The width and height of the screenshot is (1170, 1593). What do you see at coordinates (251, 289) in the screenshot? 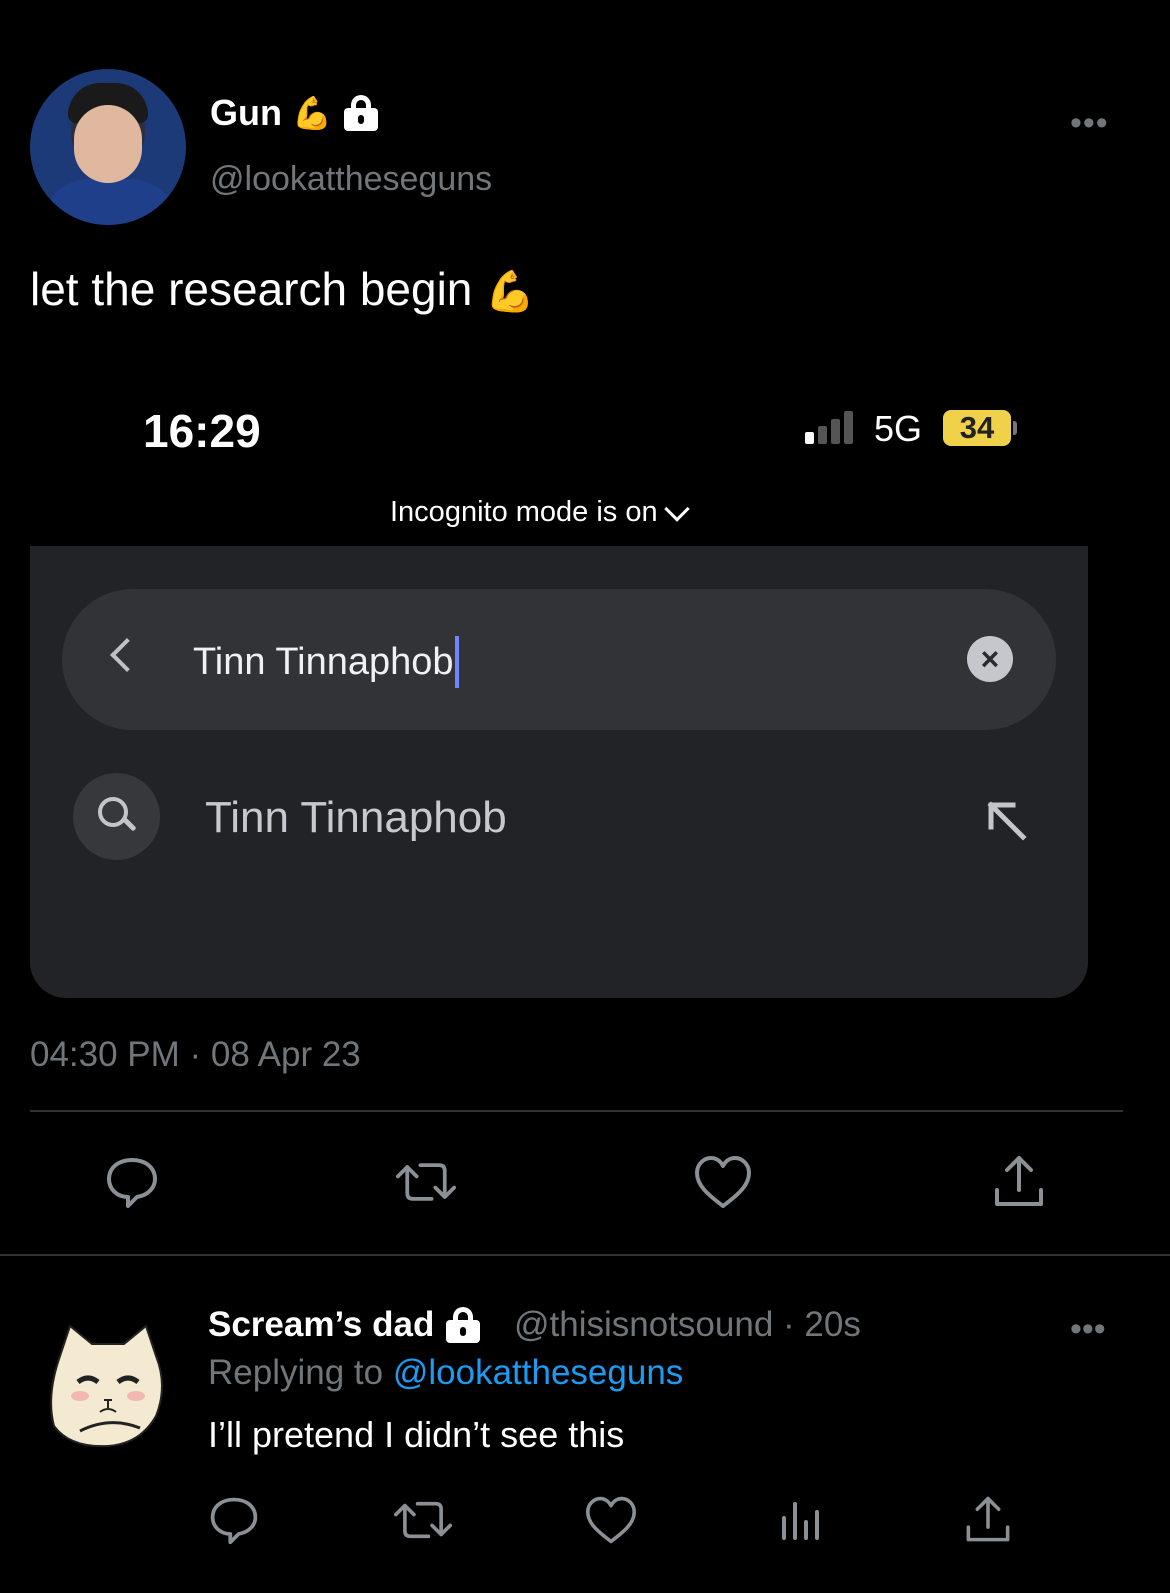
I see `tweet-text-body: let the research begin` at bounding box center [251, 289].